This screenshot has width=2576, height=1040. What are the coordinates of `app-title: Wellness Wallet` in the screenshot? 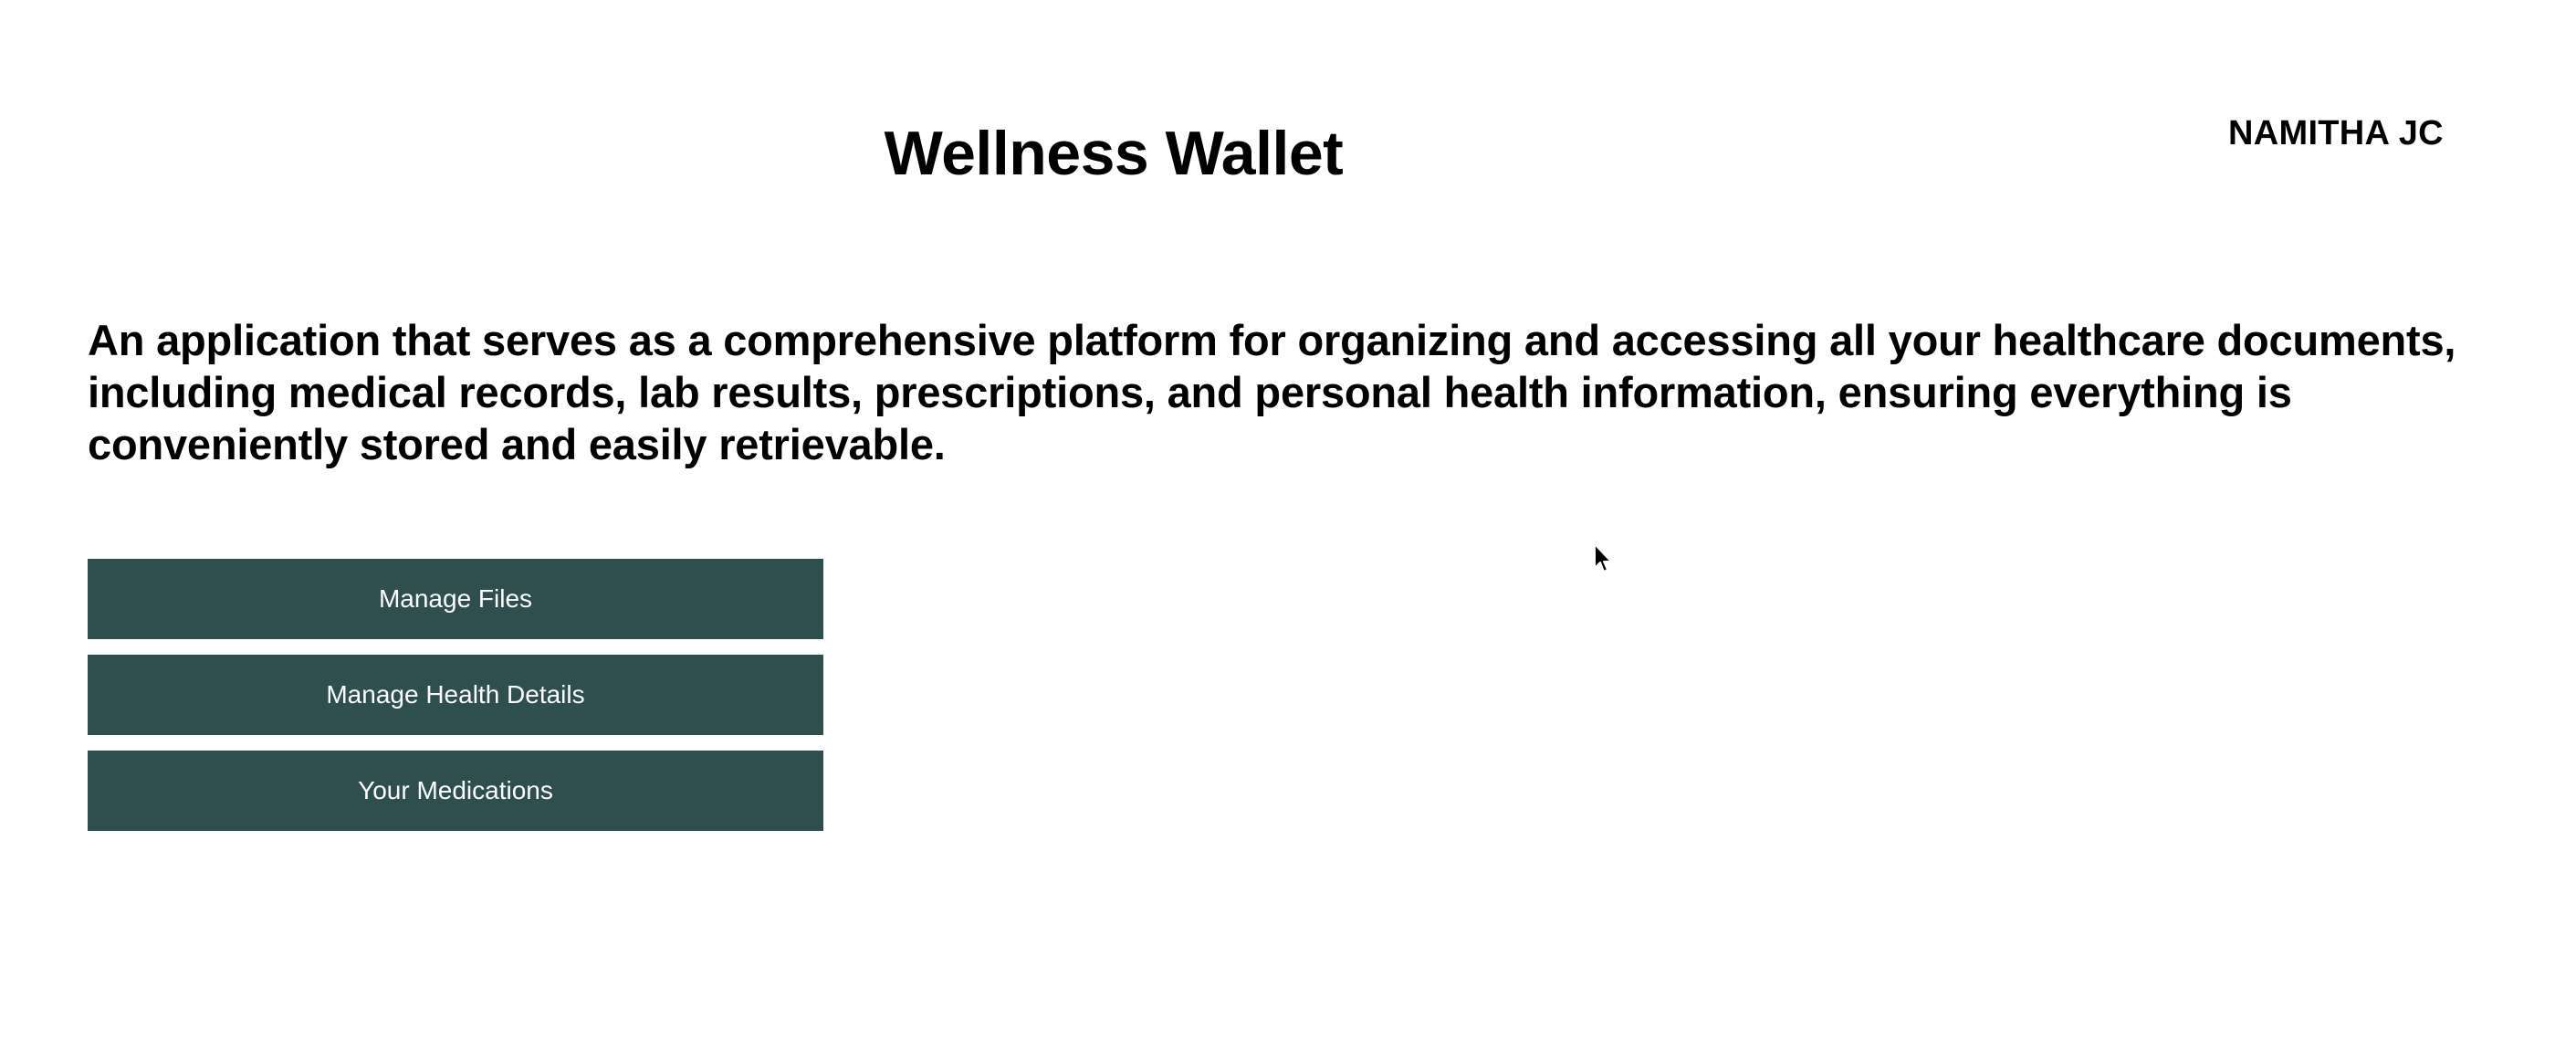 It's located at (1114, 154).